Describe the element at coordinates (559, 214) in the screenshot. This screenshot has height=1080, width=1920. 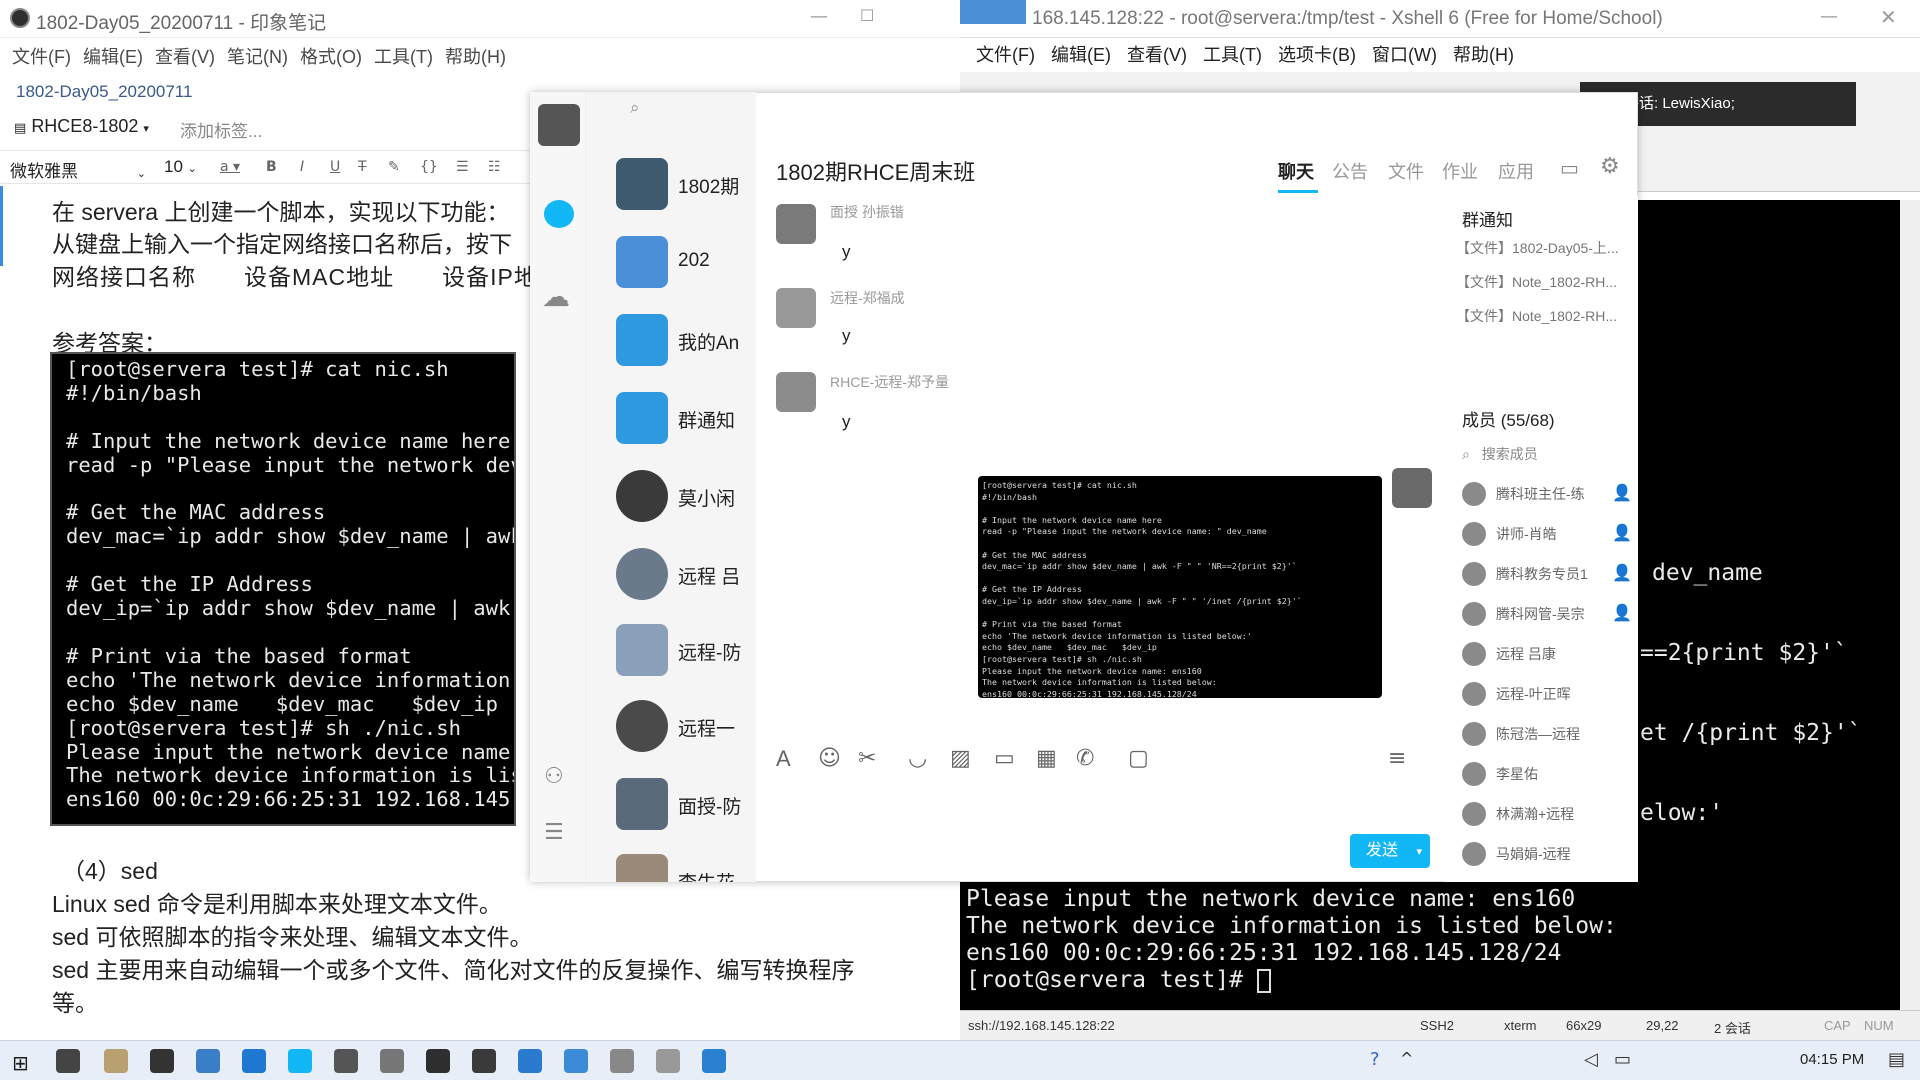
I see `message-icon` at that location.